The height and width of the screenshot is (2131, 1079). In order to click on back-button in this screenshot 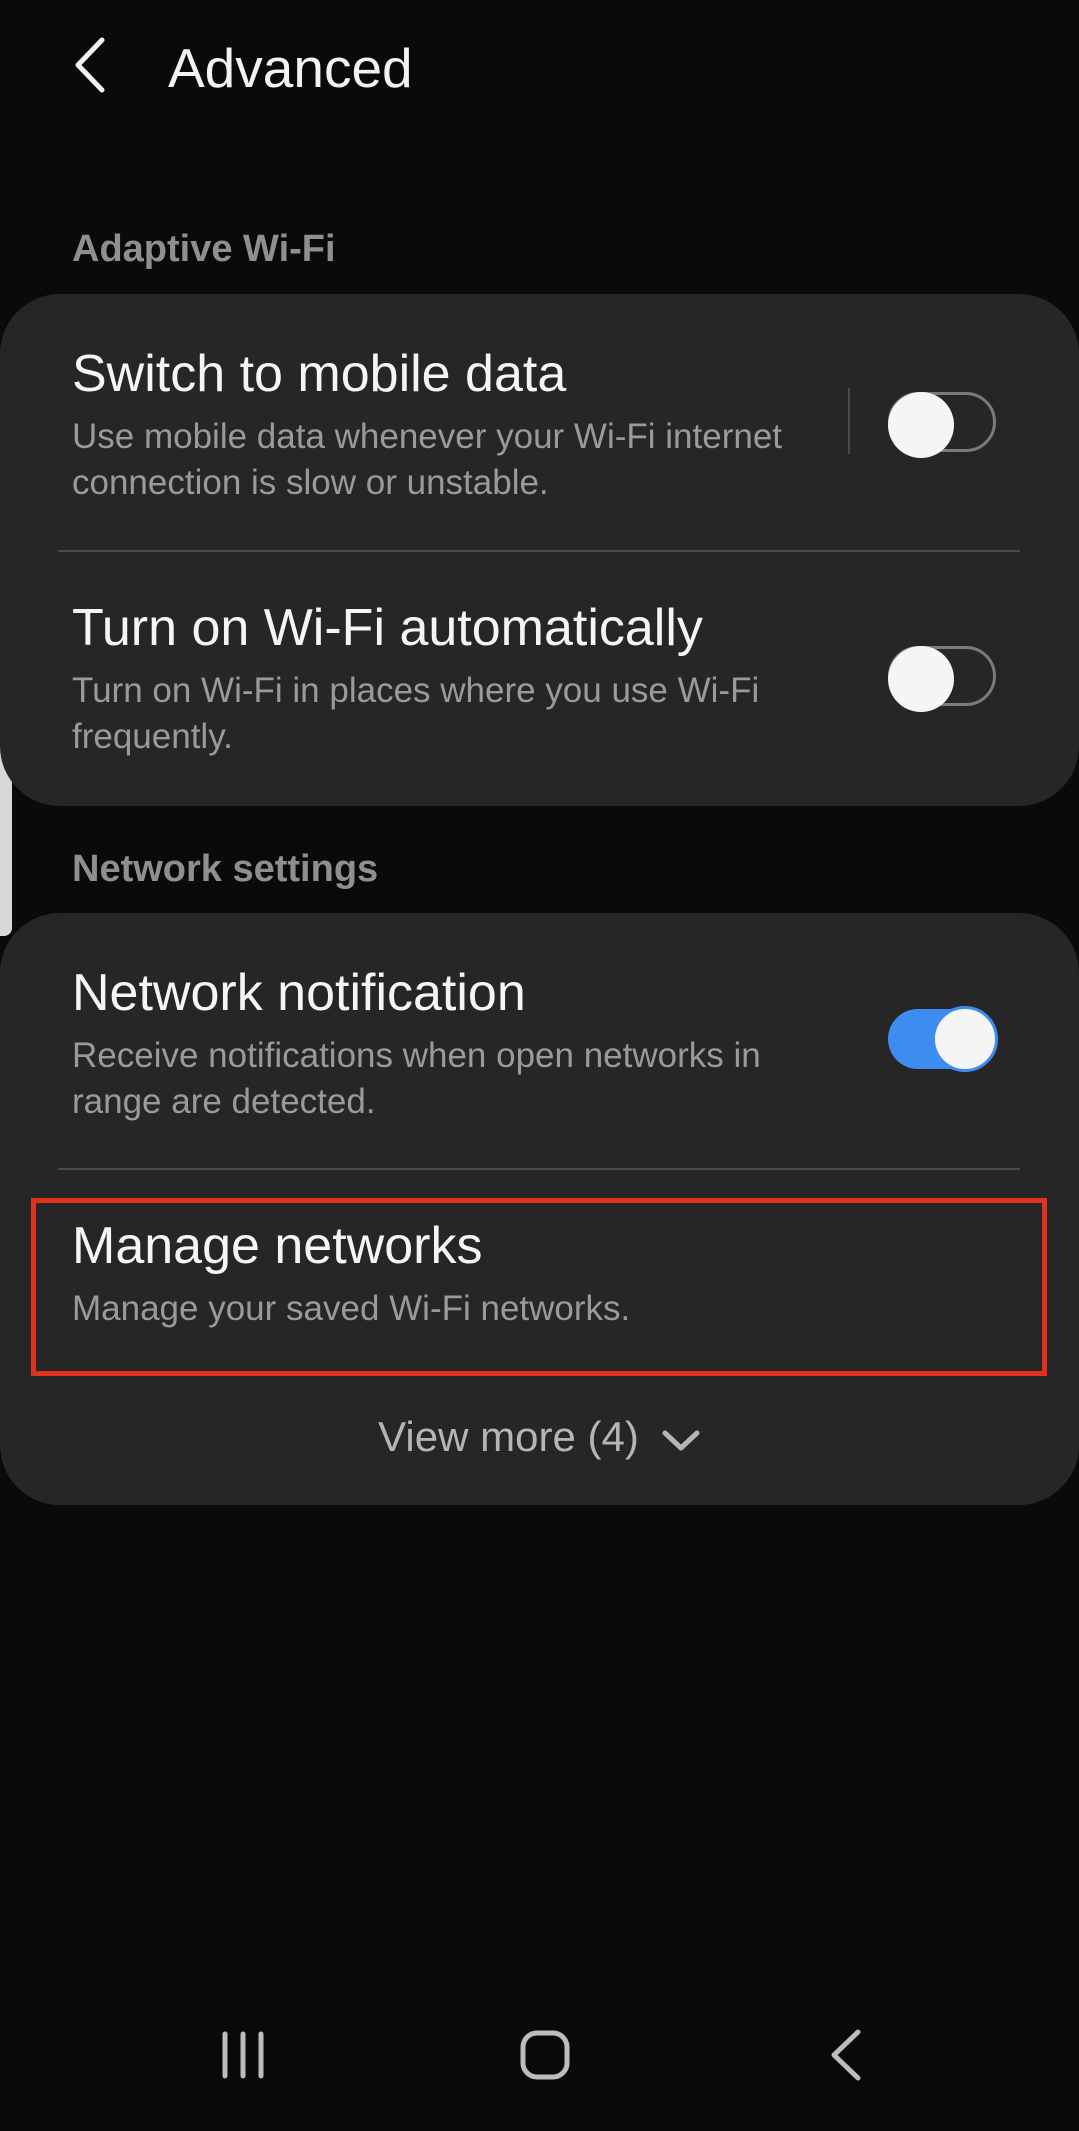, I will do `click(93, 65)`.